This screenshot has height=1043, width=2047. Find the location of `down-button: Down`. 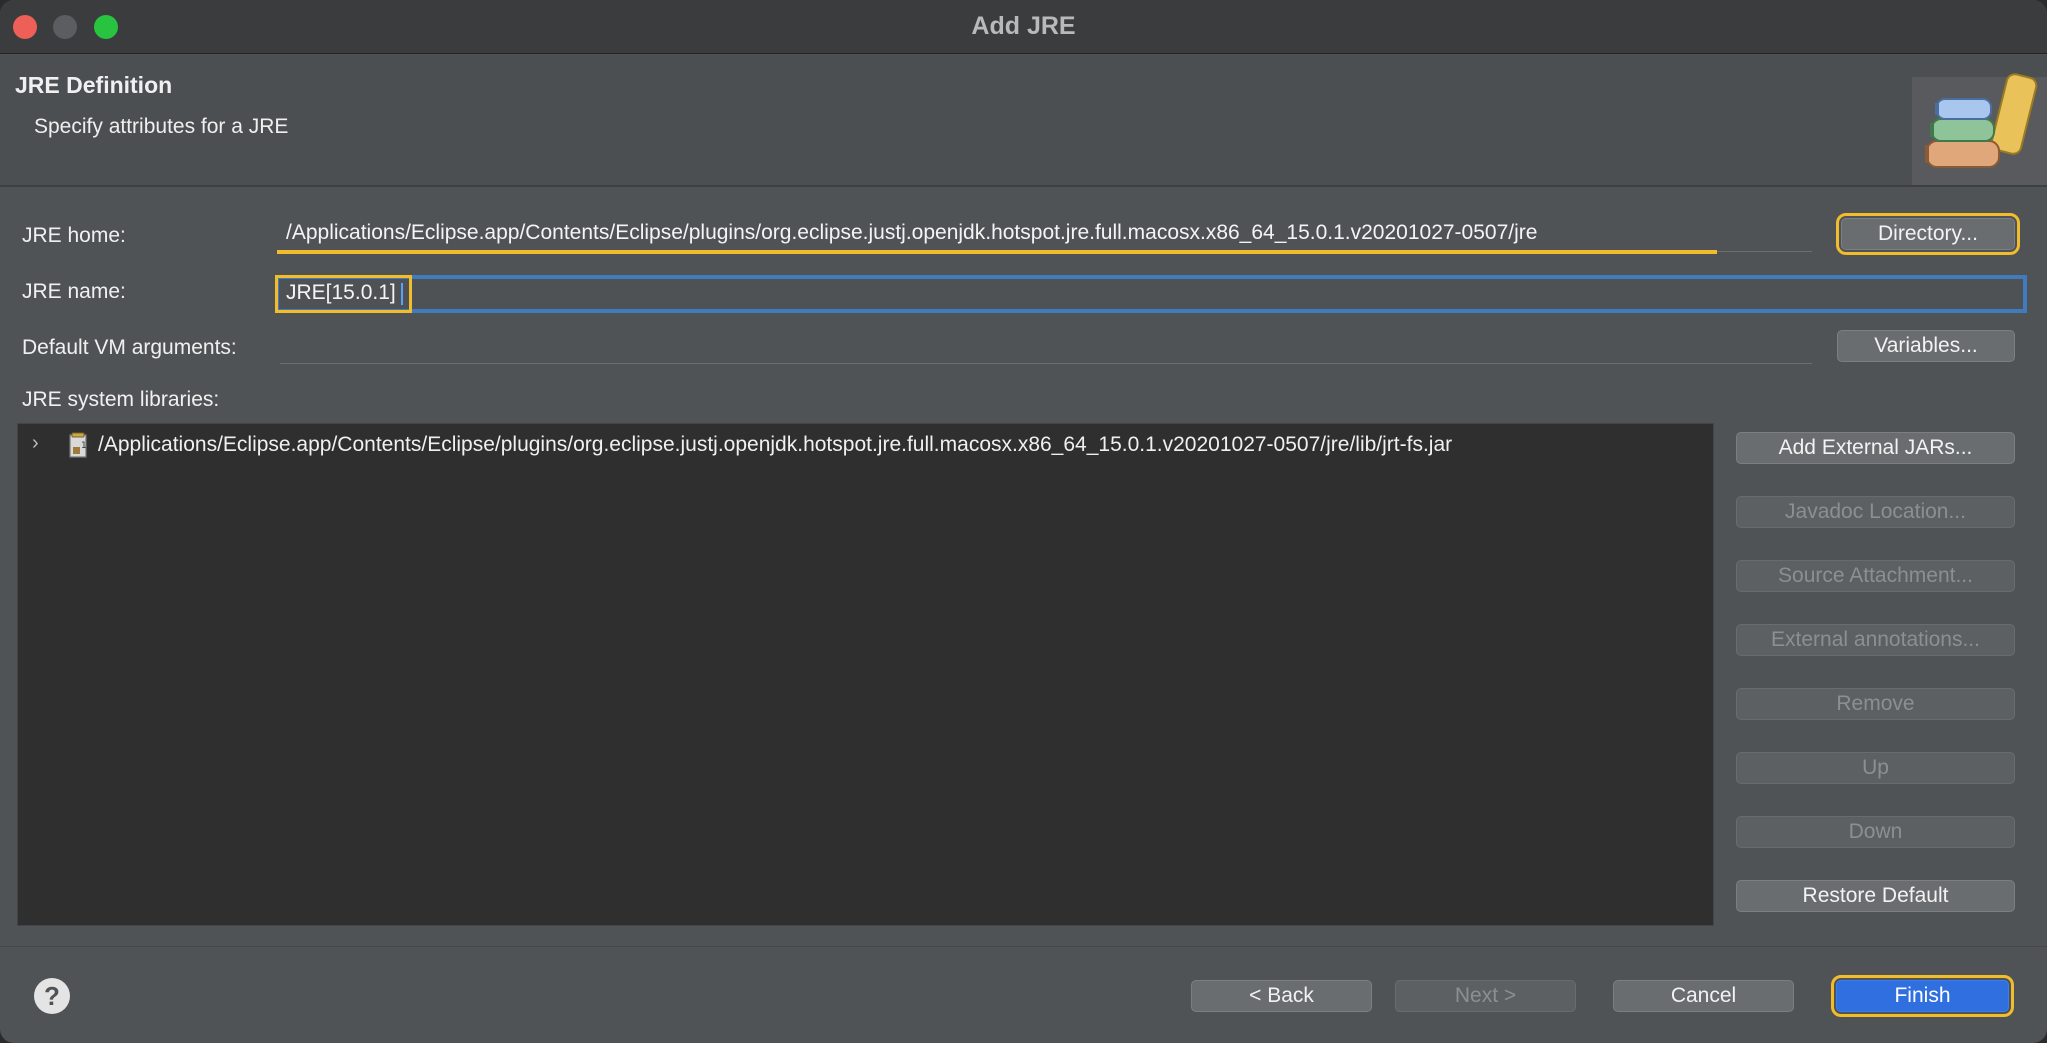

down-button: Down is located at coordinates (1875, 832).